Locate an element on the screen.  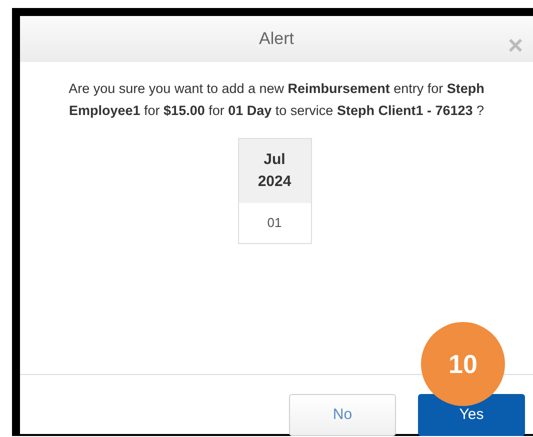
calendar-month: Jul is located at coordinates (275, 160).